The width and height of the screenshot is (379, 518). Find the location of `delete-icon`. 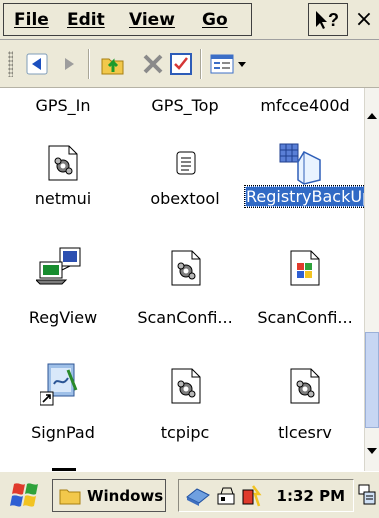

delete-icon is located at coordinates (153, 64).